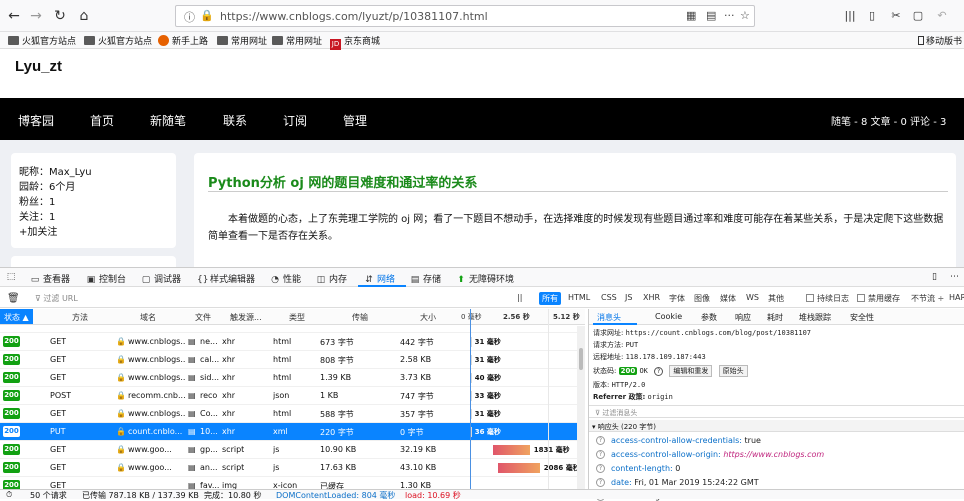 The width and height of the screenshot is (964, 501). I want to click on filter-xhr: XHR, so click(651, 297).